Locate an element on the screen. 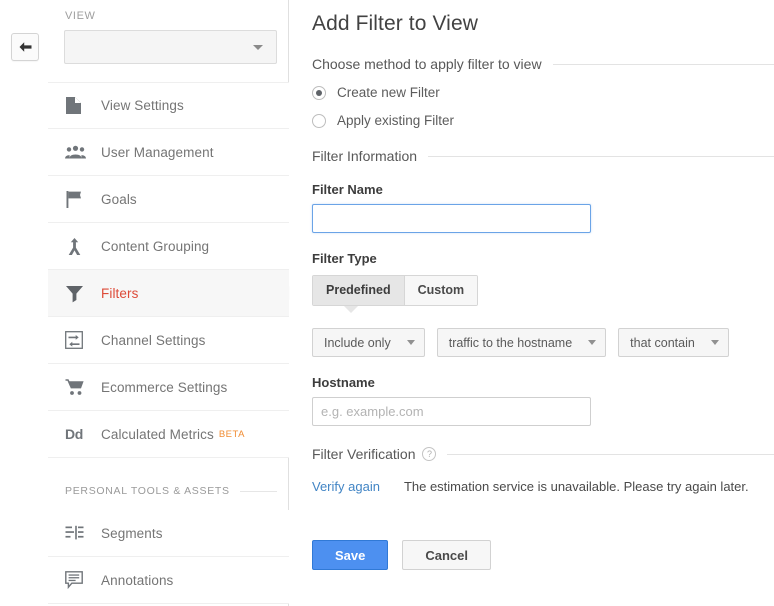 Image resolution: width=774 pixels, height=606 pixels. personal-tools-section-header: PERSONAL TOOLS & ASSETS is located at coordinates (168, 491).